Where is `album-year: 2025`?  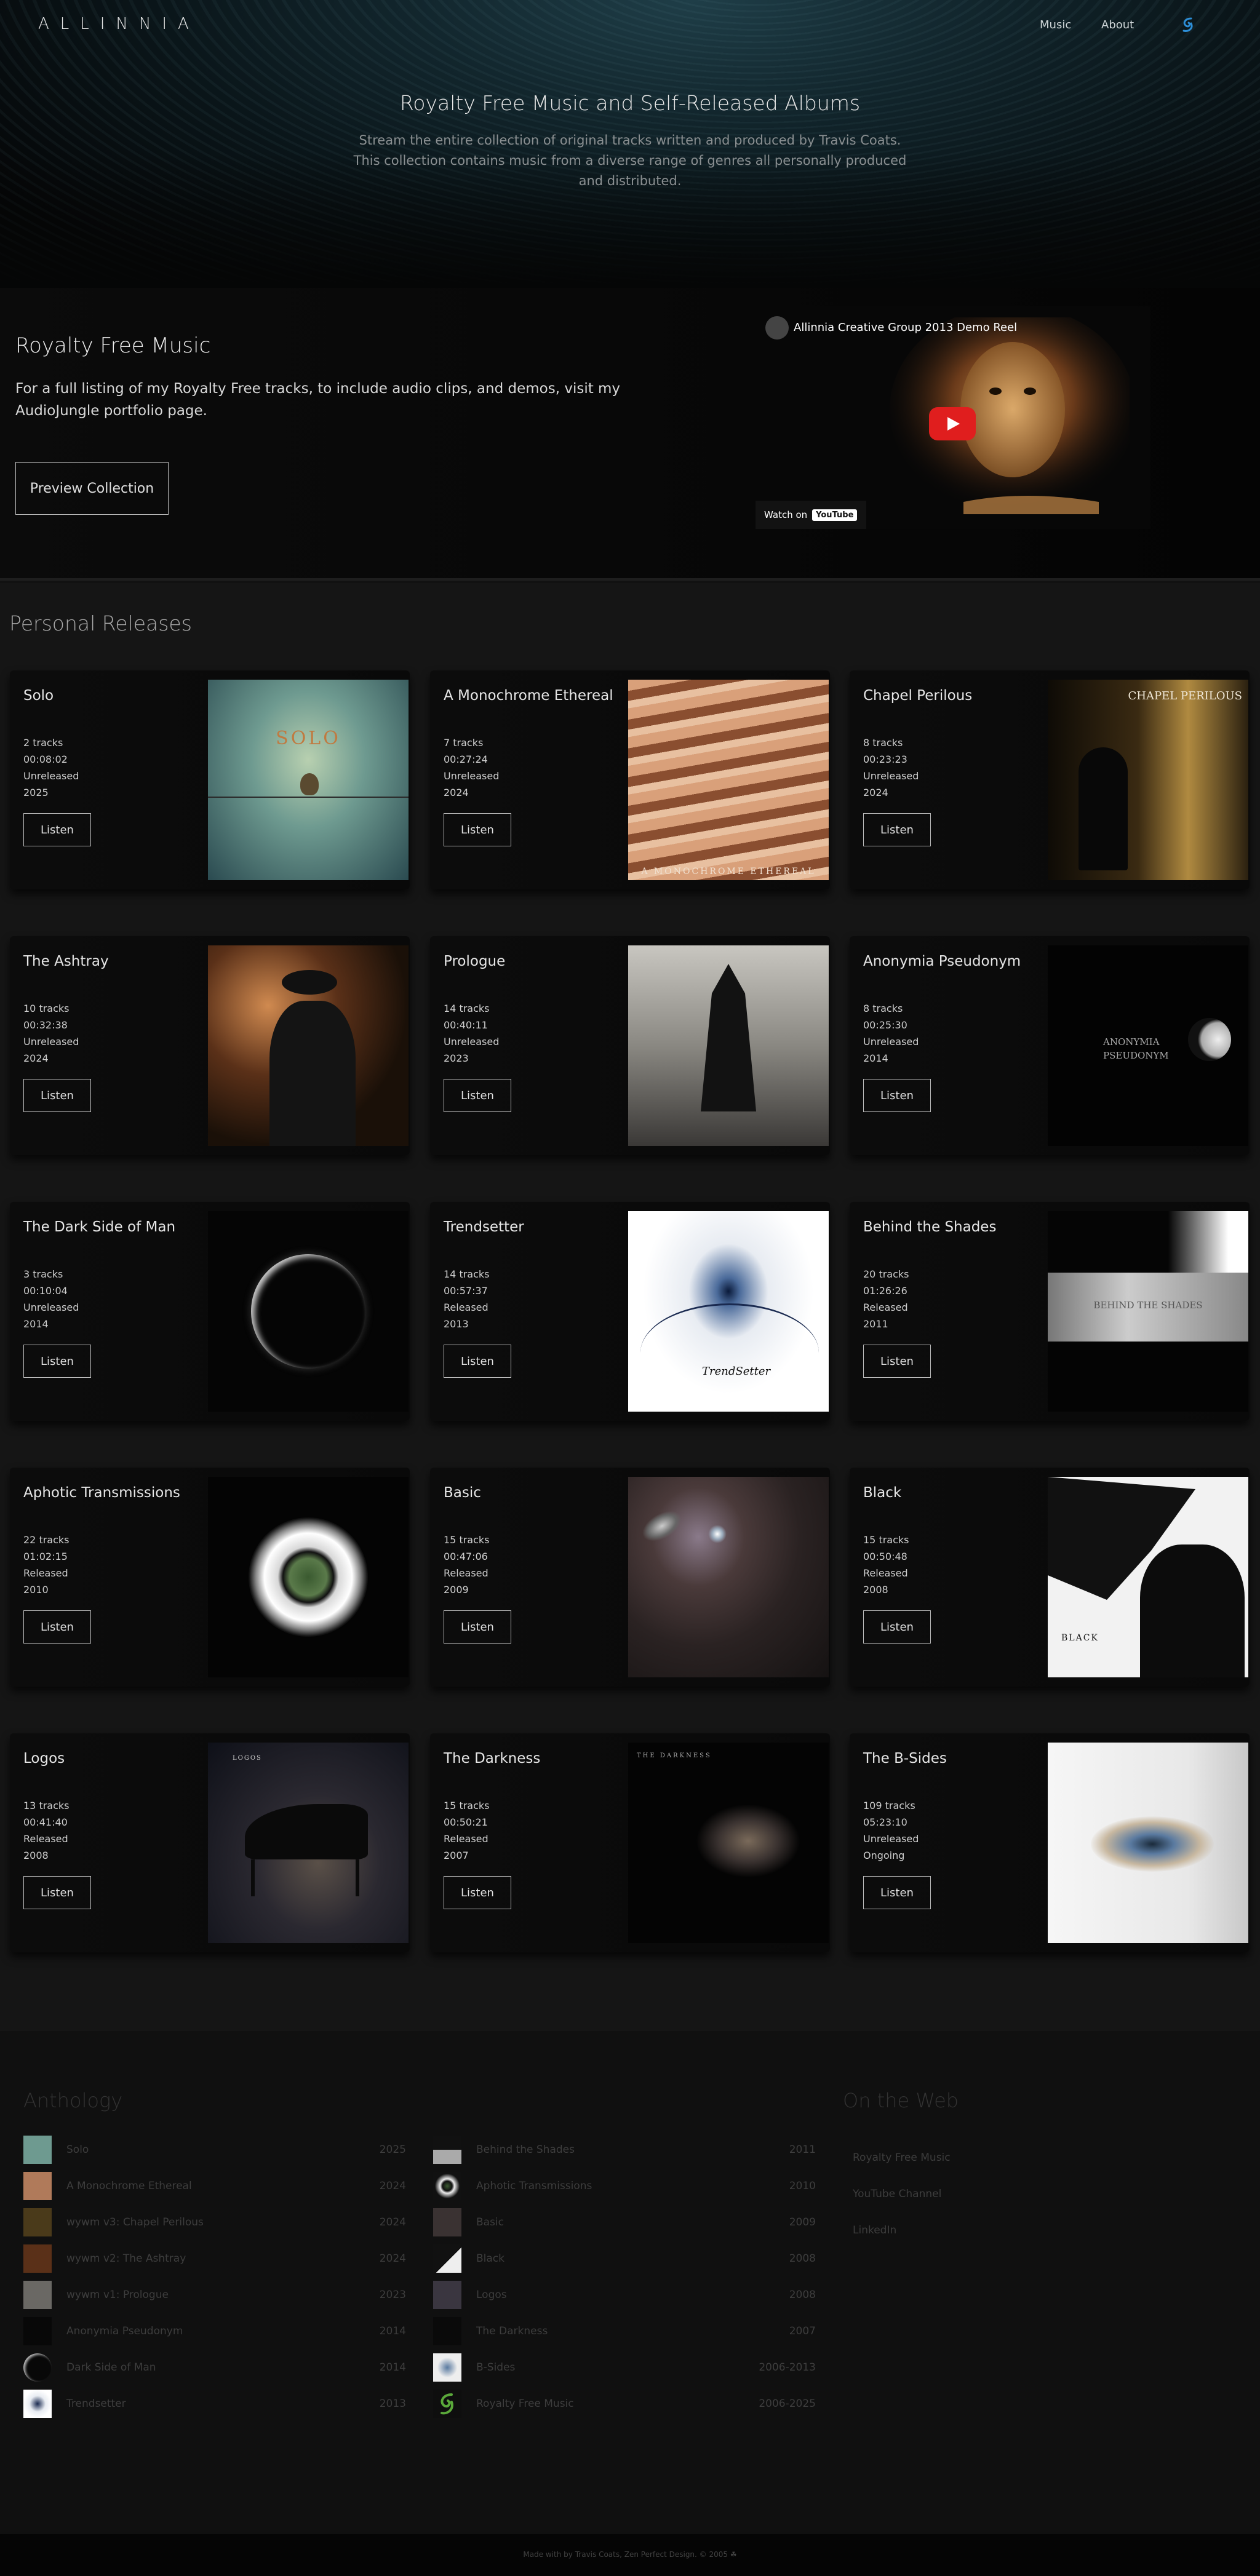 album-year: 2025 is located at coordinates (36, 792).